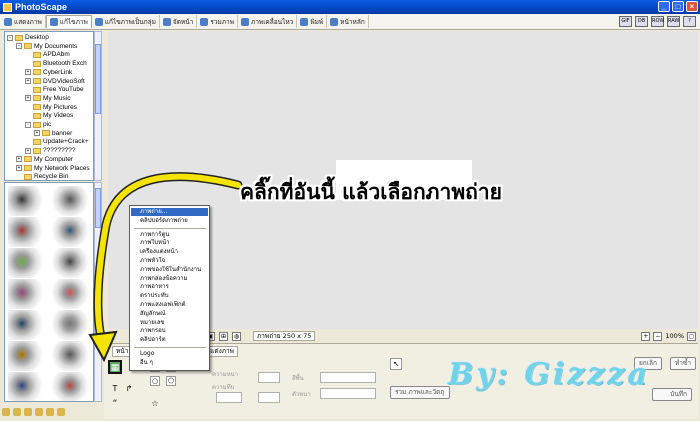 The image size is (700, 421). I want to click on menu-item: ภาพของใช้ในสำนักงาน, so click(169, 270).